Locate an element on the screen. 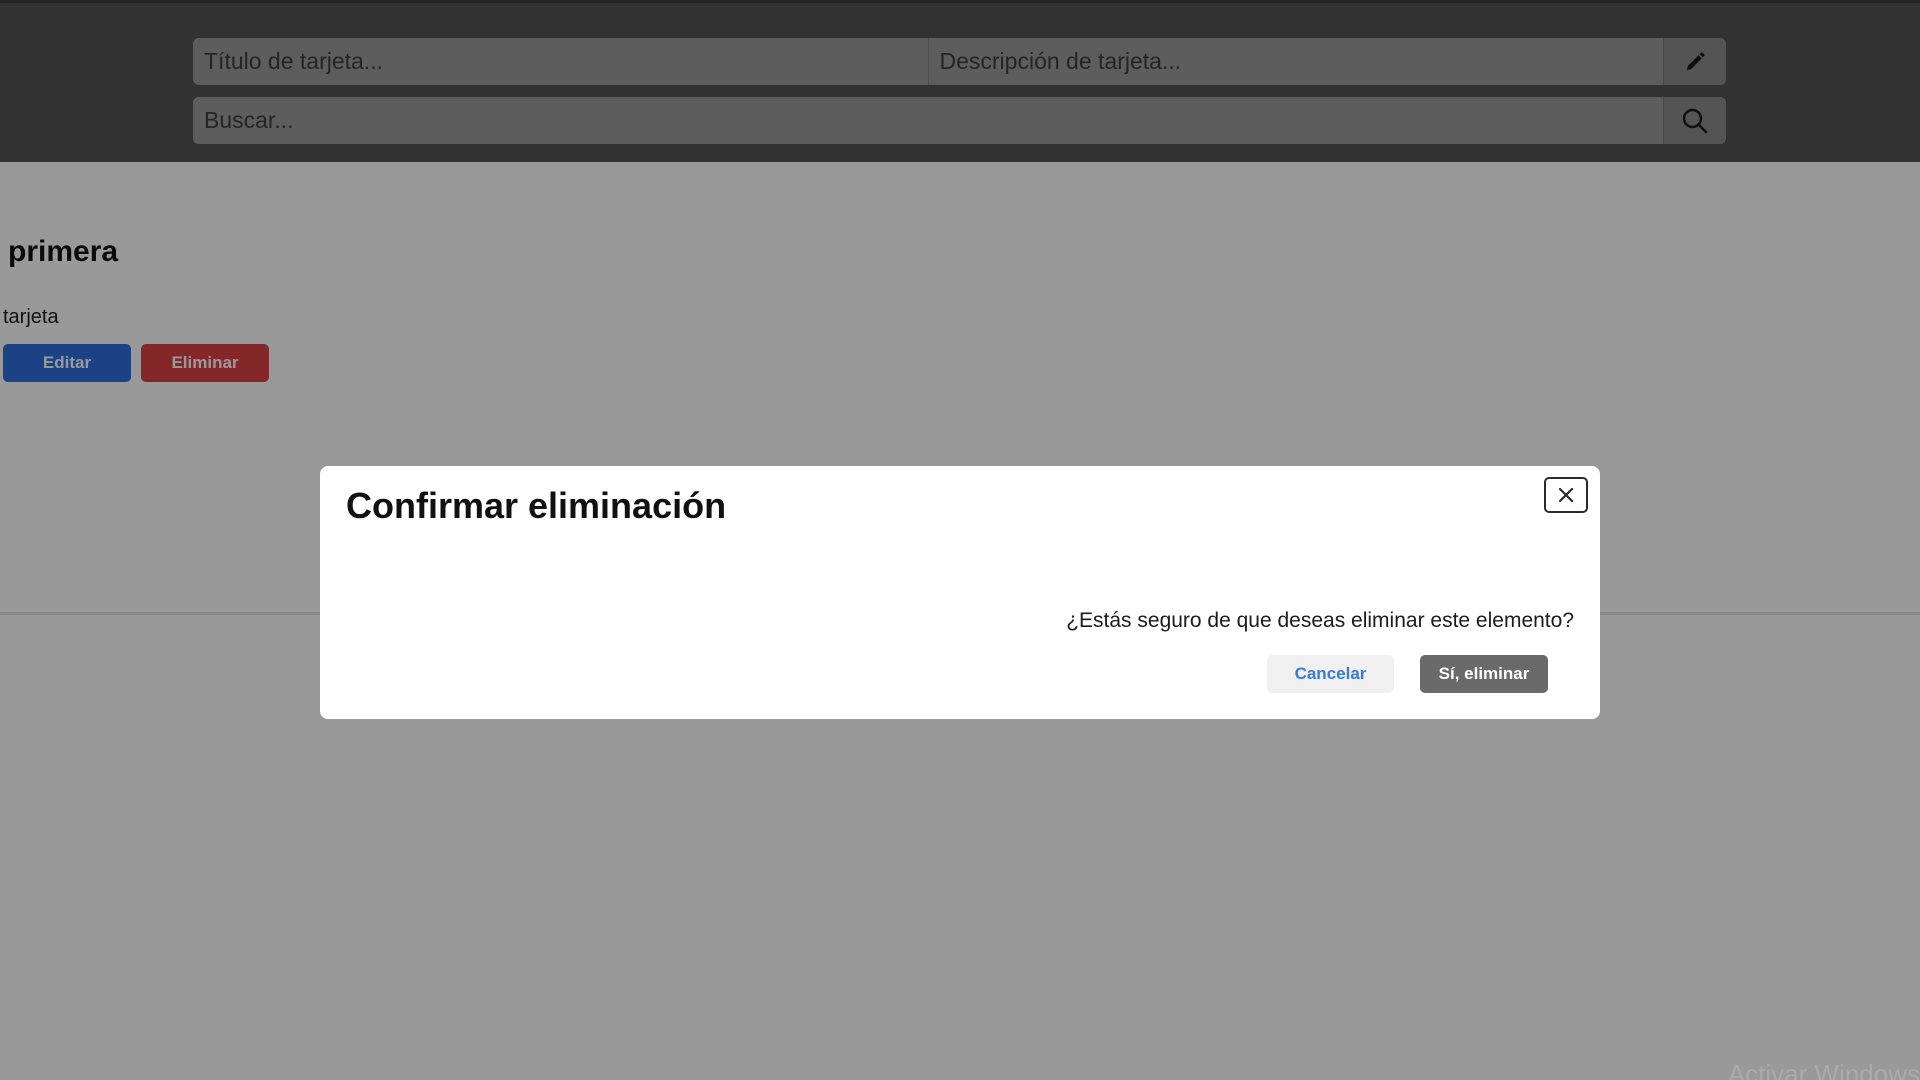 This screenshot has height=1080, width=1920. close-icon is located at coordinates (1566, 495).